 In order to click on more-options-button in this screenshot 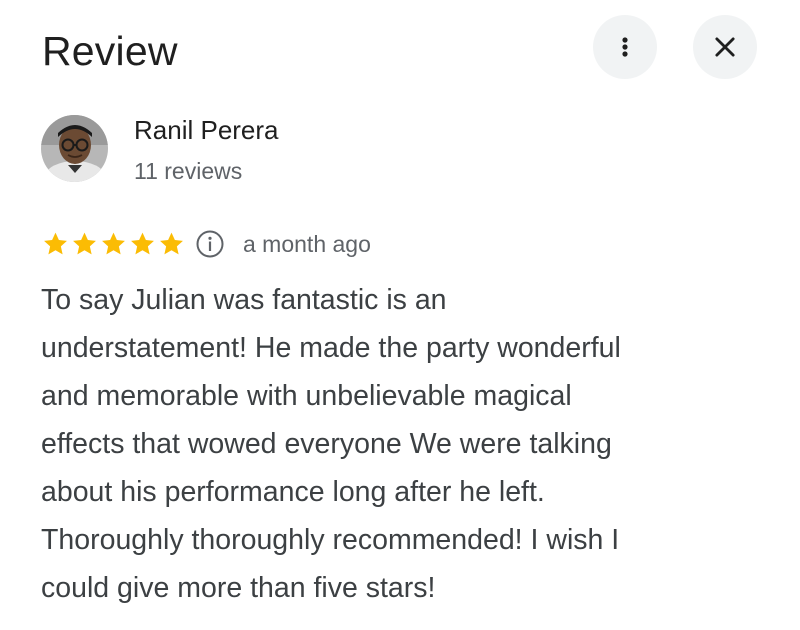, I will do `click(625, 47)`.